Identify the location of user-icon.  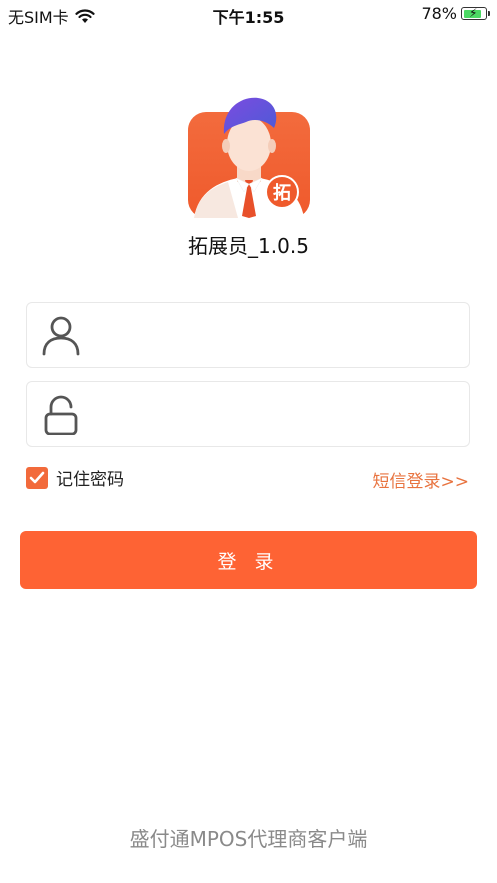
(61, 336).